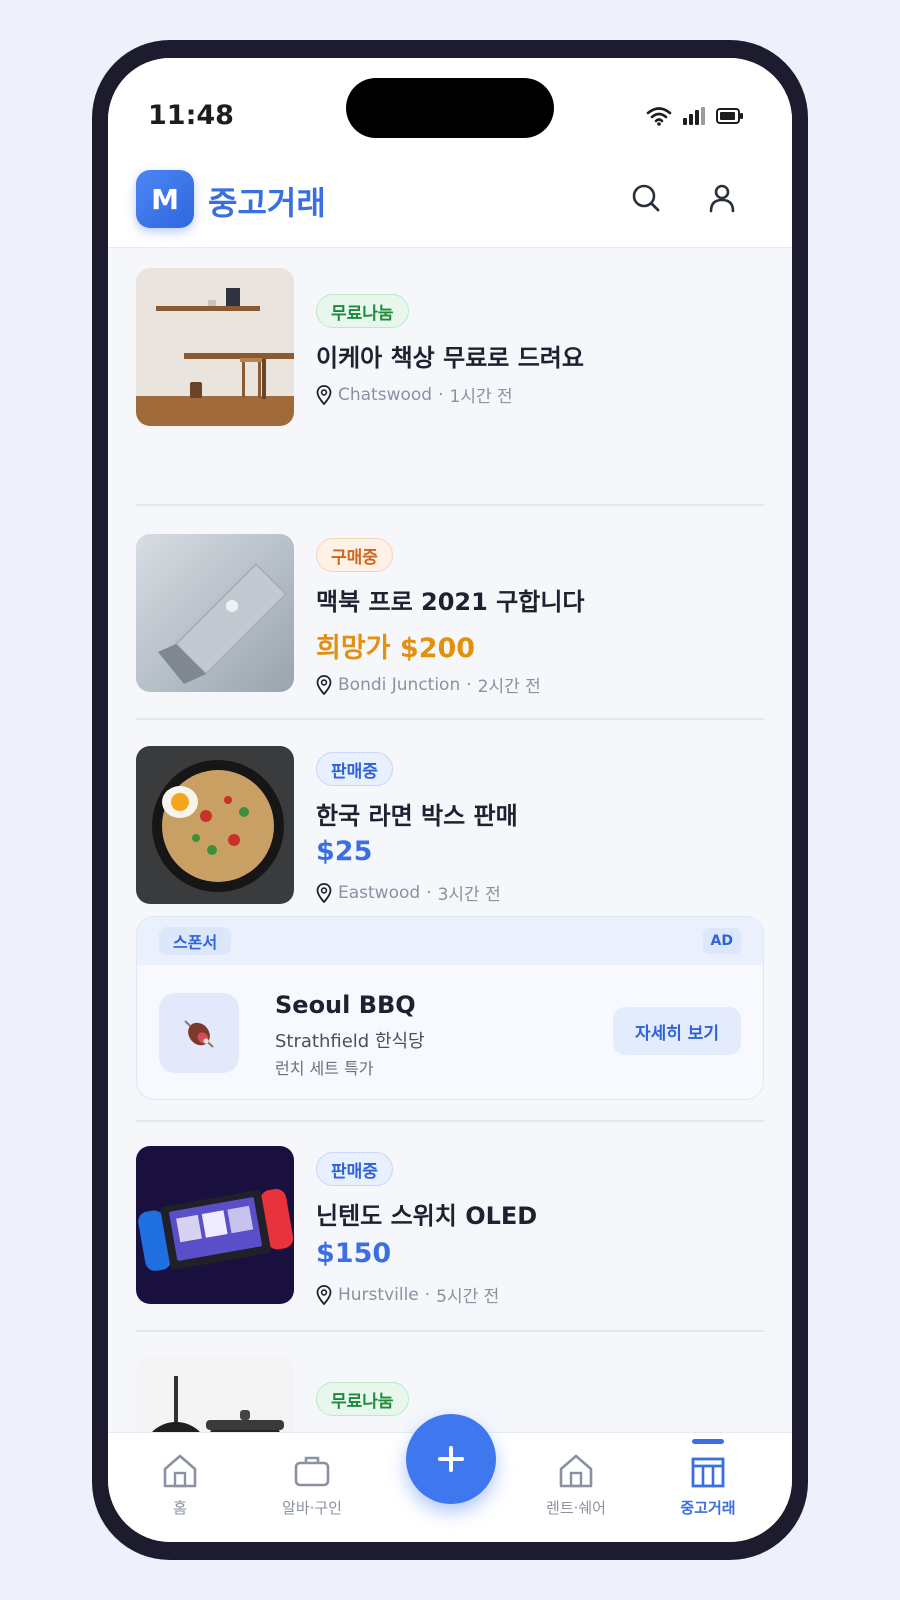  Describe the element at coordinates (708, 1508) in the screenshot. I see `tab-label: 중고거래` at that location.